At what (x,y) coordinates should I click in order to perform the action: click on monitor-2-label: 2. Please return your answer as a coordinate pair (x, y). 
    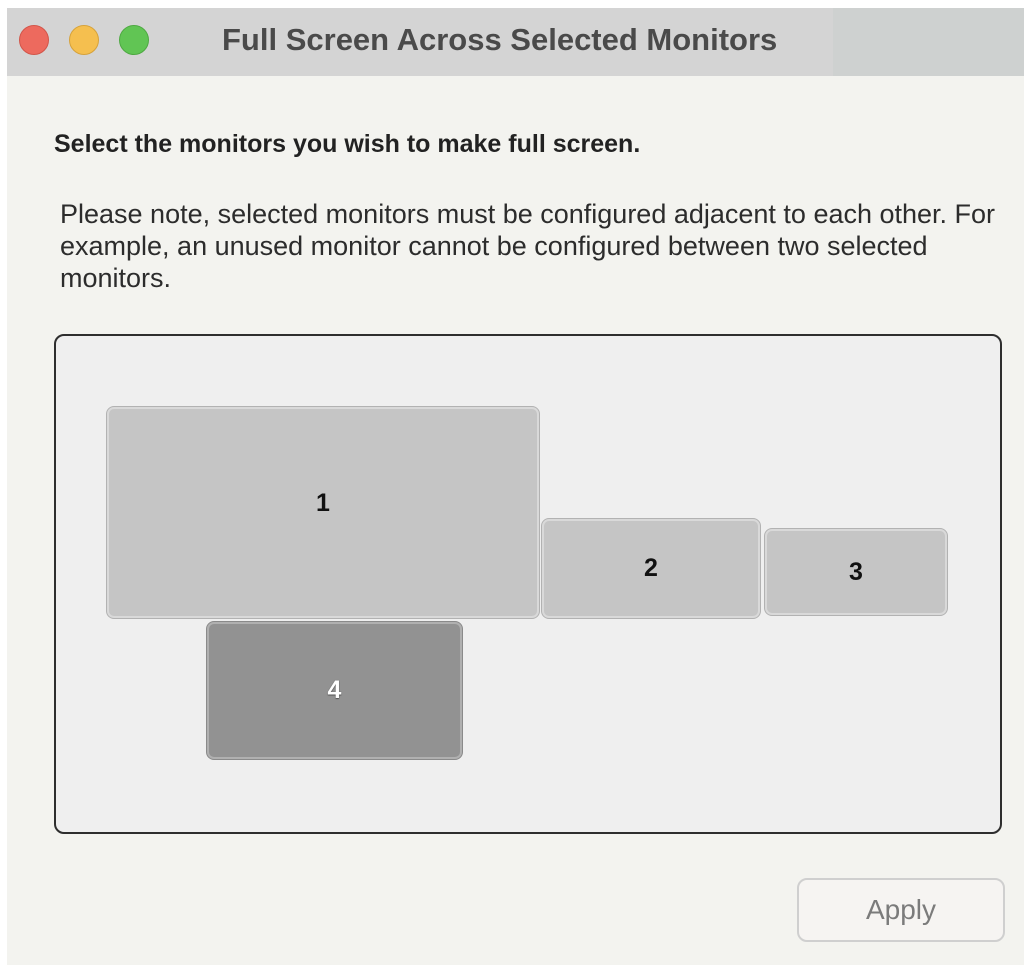
    Looking at the image, I should click on (651, 568).